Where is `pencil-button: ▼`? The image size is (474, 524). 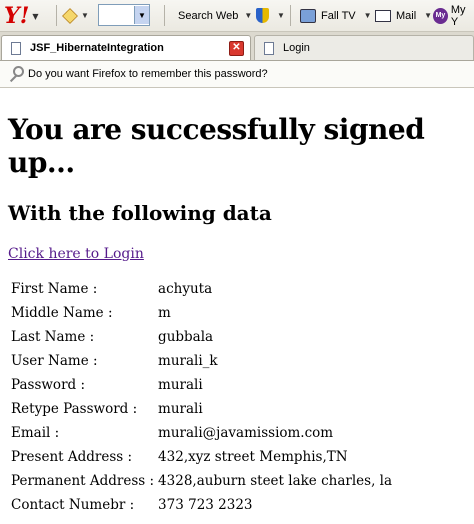 pencil-button: ▼ is located at coordinates (75, 15).